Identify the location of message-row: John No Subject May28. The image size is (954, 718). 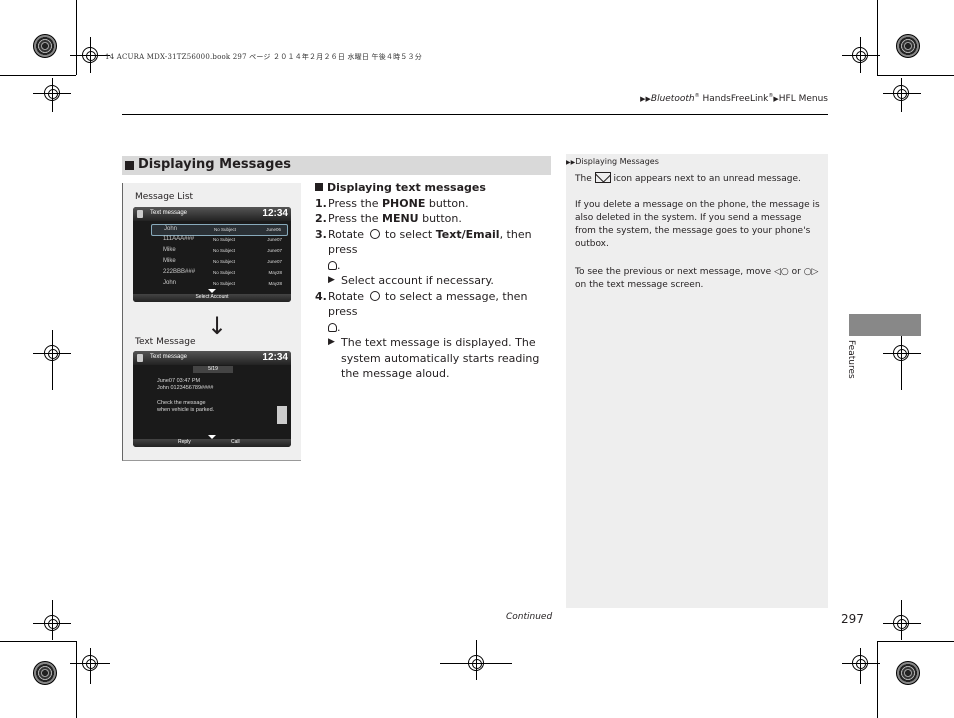
(219, 284).